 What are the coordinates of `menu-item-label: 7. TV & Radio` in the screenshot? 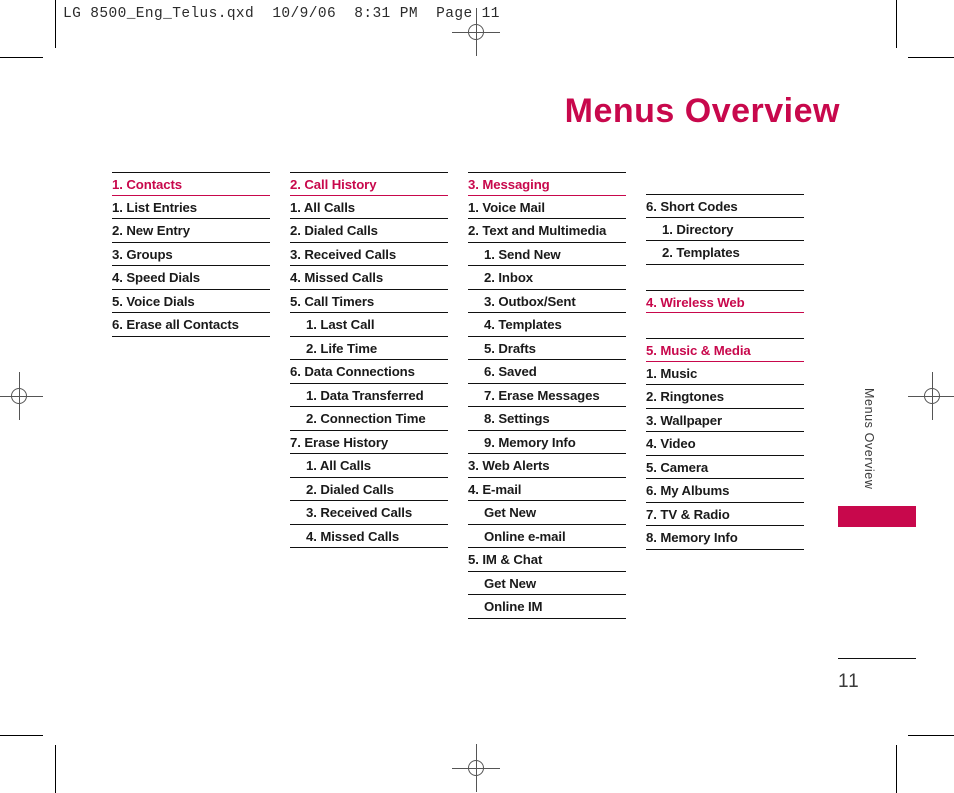 It's located at (688, 514).